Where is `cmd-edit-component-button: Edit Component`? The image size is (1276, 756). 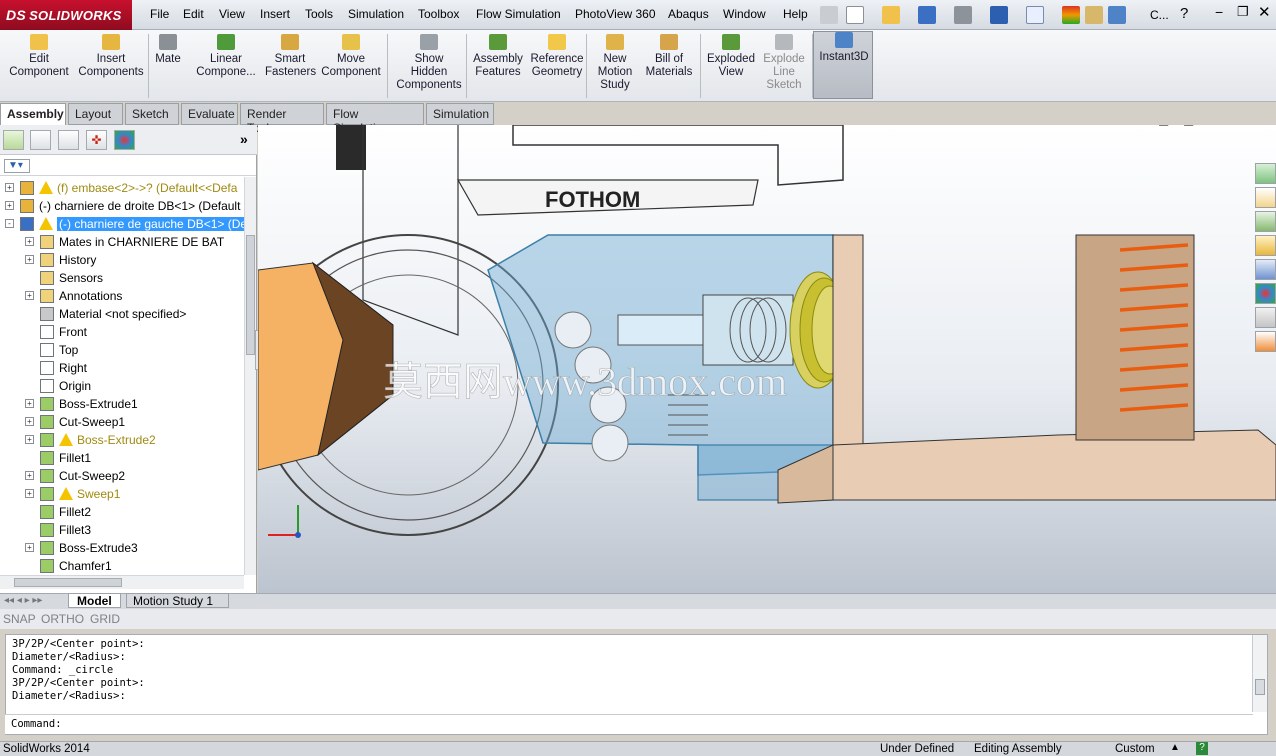
cmd-edit-component-button: Edit Component is located at coordinates (39, 56).